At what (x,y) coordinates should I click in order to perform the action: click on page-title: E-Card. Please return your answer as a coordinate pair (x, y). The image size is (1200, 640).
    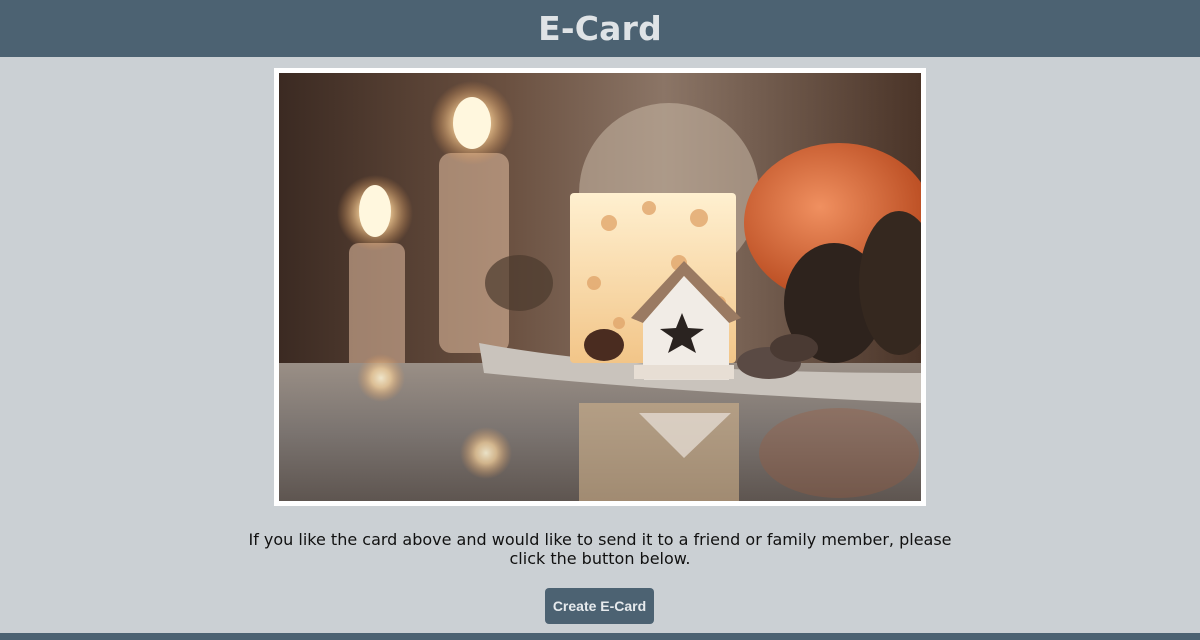
    Looking at the image, I should click on (600, 28).